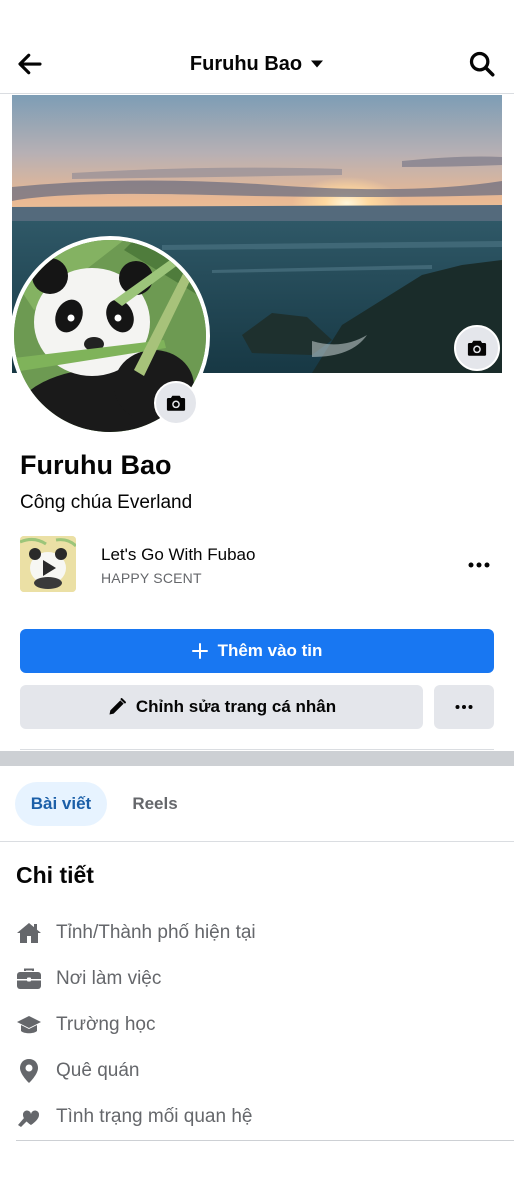 Image resolution: width=514 pixels, height=1200 pixels. I want to click on profile-switcher: Furuhu Bao, so click(257, 64).